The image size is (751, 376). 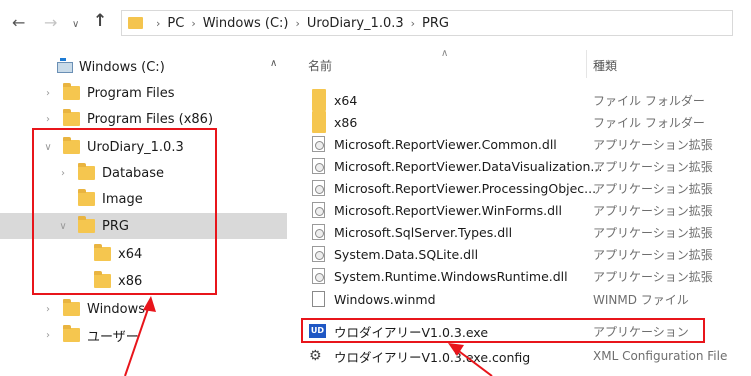 What do you see at coordinates (522, 299) in the screenshot?
I see `file-row-winmd: Windows.winmd WINMD ファイル` at bounding box center [522, 299].